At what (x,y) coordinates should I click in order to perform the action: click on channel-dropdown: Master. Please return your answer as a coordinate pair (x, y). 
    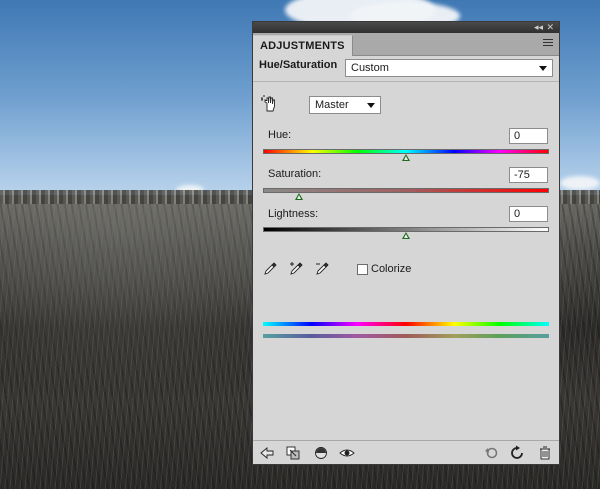
    Looking at the image, I should click on (345, 105).